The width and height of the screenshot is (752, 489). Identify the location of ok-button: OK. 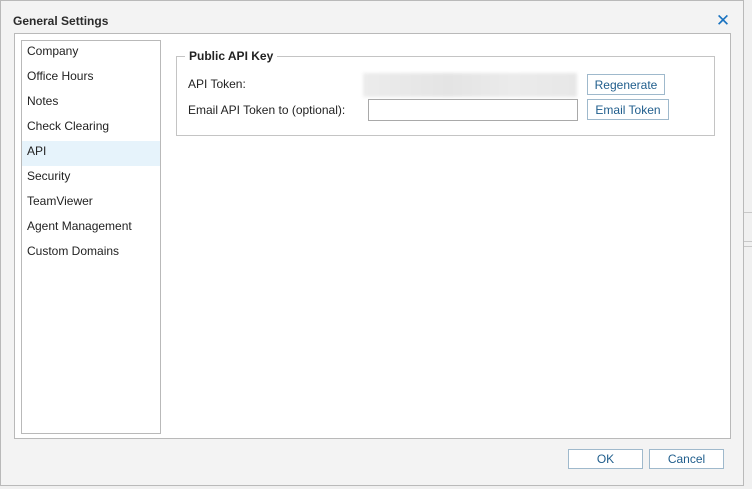
(605, 459).